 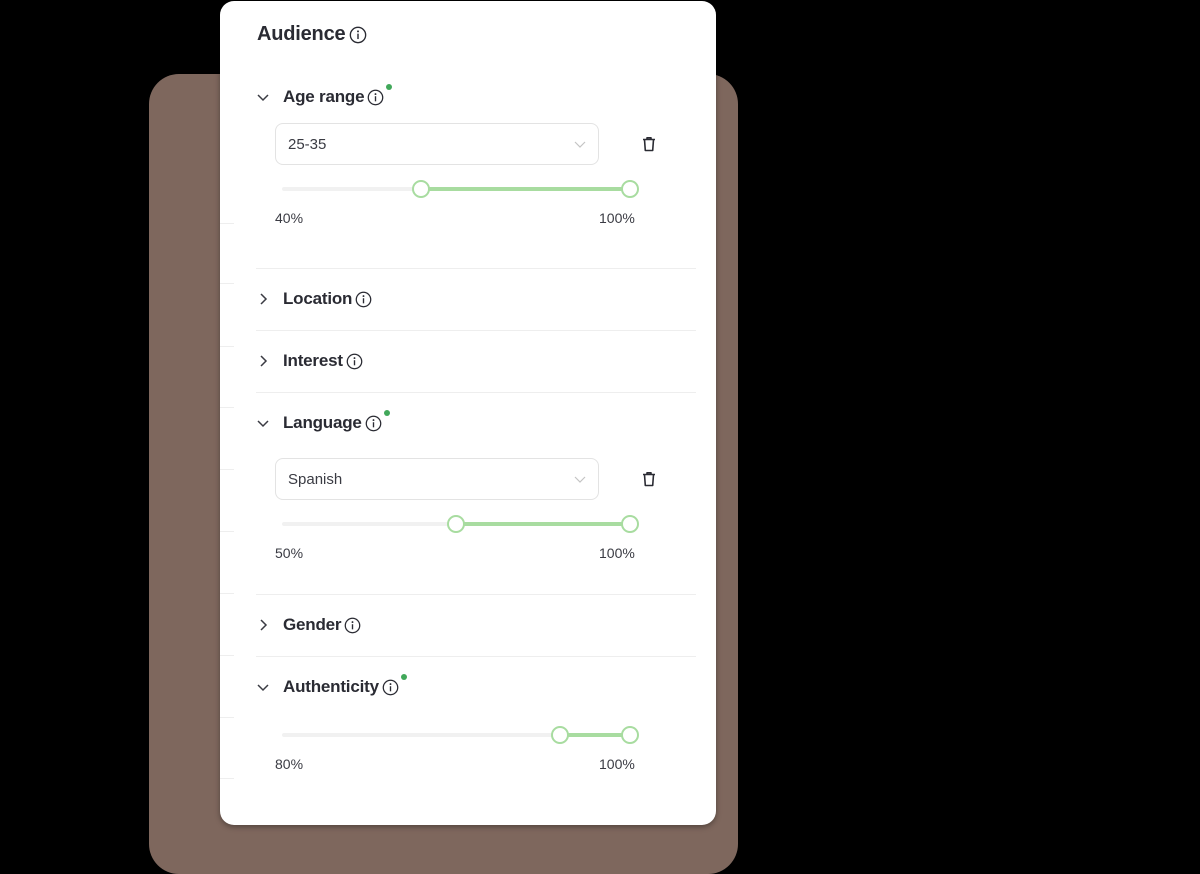 I want to click on panel-title: Audience, so click(x=301, y=34).